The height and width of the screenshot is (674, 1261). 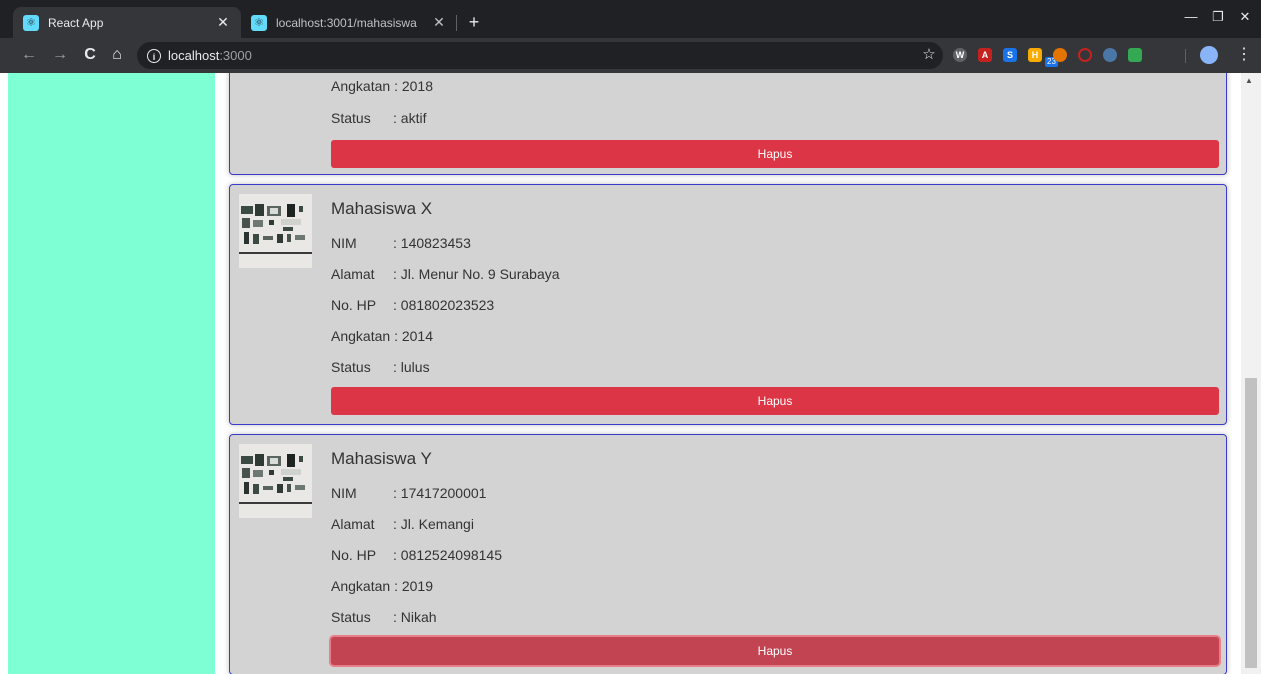 What do you see at coordinates (1251, 373) in the screenshot?
I see `vertical-scrollbar: ▲` at bounding box center [1251, 373].